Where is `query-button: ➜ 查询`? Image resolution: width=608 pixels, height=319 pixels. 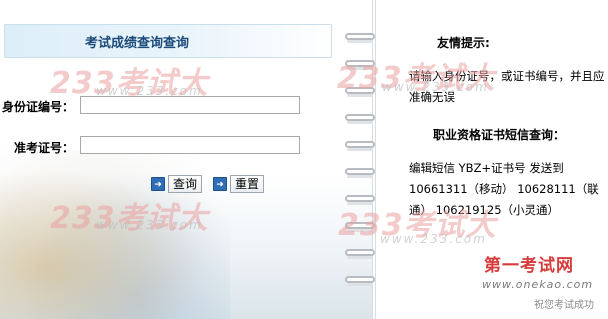 query-button: ➜ 查询 is located at coordinates (177, 184).